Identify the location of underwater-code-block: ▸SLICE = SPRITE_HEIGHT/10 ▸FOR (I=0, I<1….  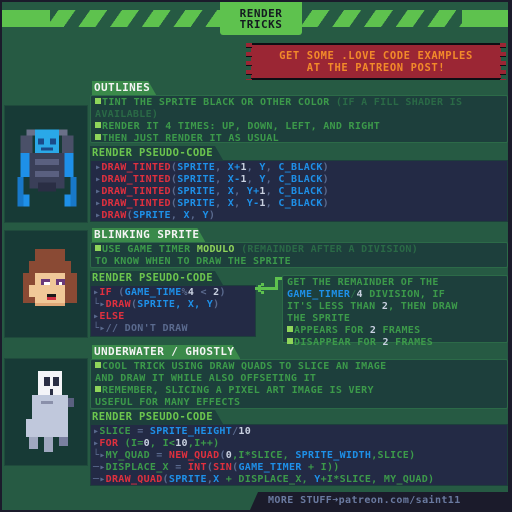
(299, 455).